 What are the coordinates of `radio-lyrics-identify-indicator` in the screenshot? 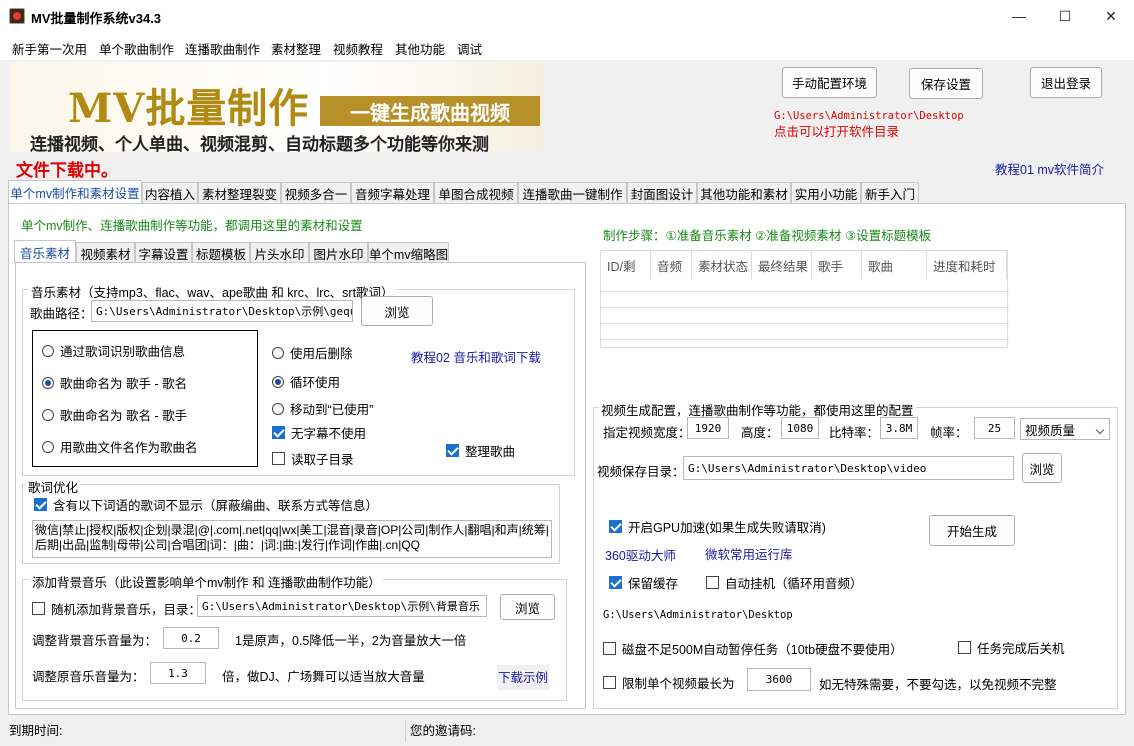 It's located at (48, 350).